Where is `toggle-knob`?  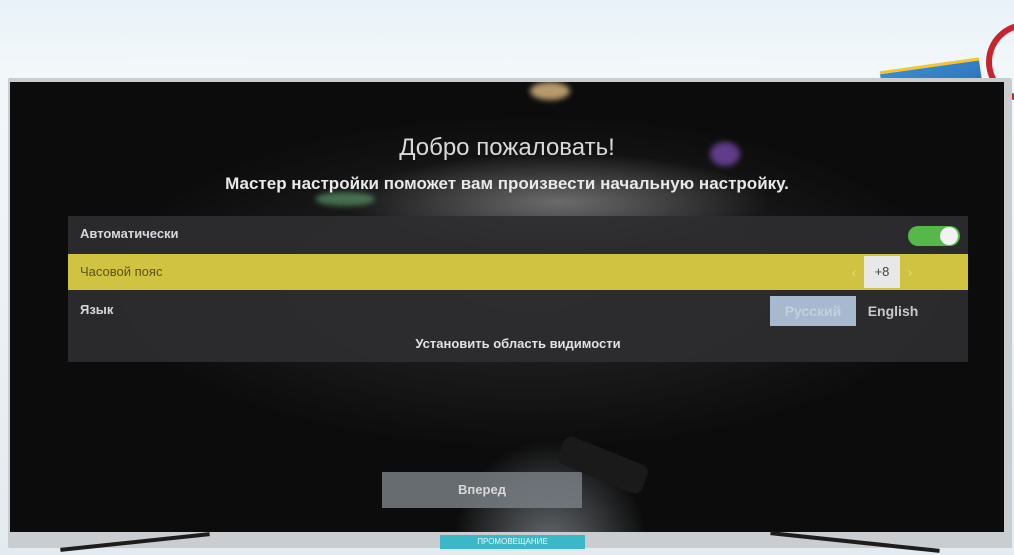
toggle-knob is located at coordinates (949, 236).